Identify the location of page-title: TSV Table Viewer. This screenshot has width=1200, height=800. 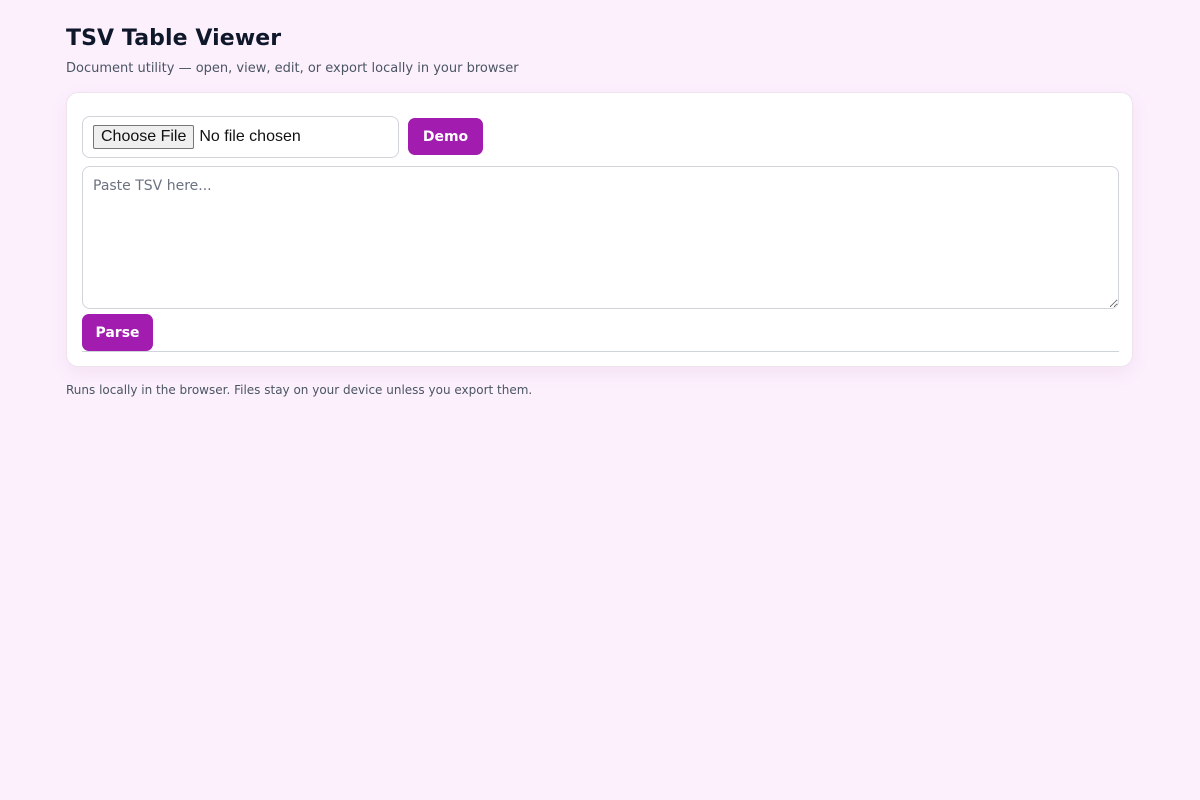
(174, 38).